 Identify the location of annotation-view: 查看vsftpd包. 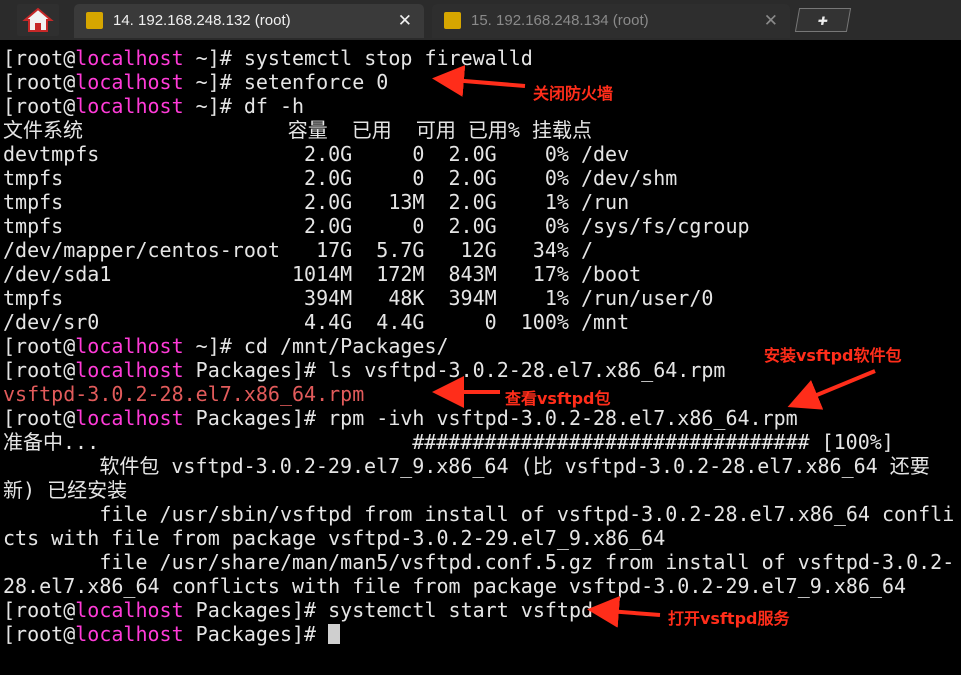
(558, 398).